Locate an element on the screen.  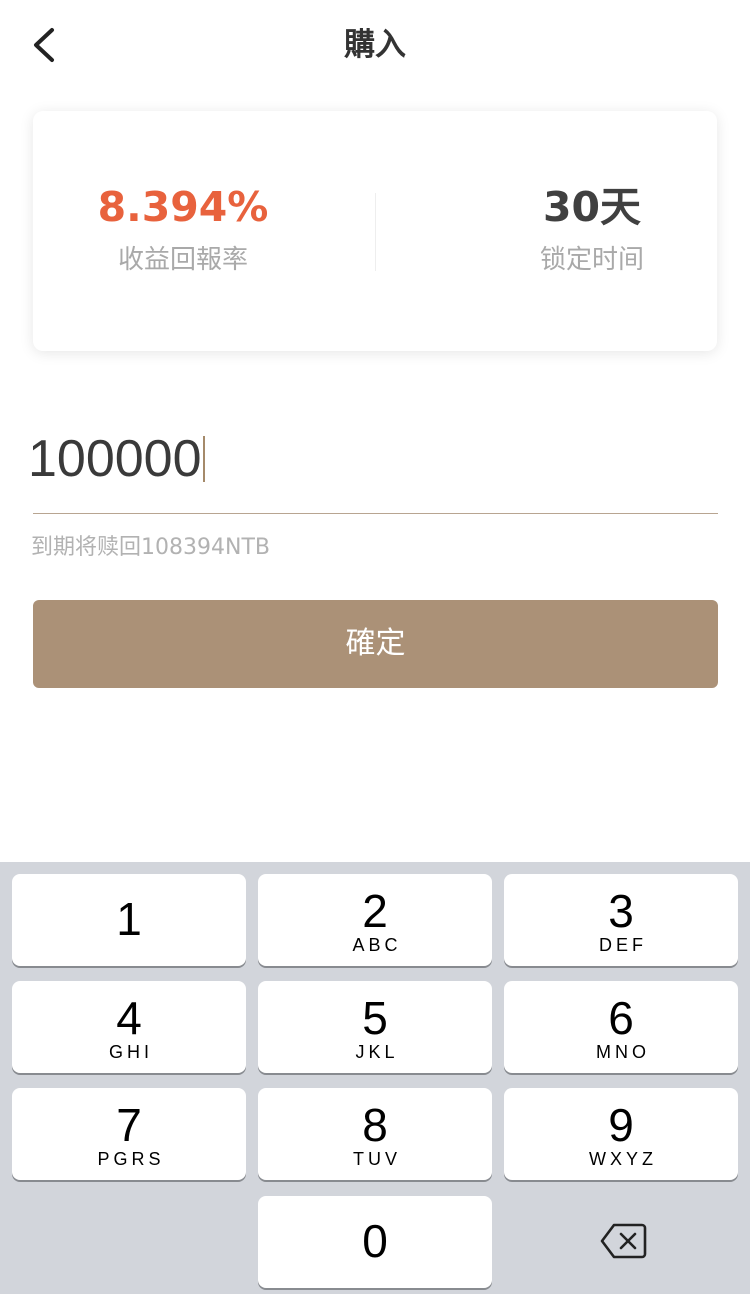
rate-stat: 8.394% 收益回報率 is located at coordinates (183, 229).